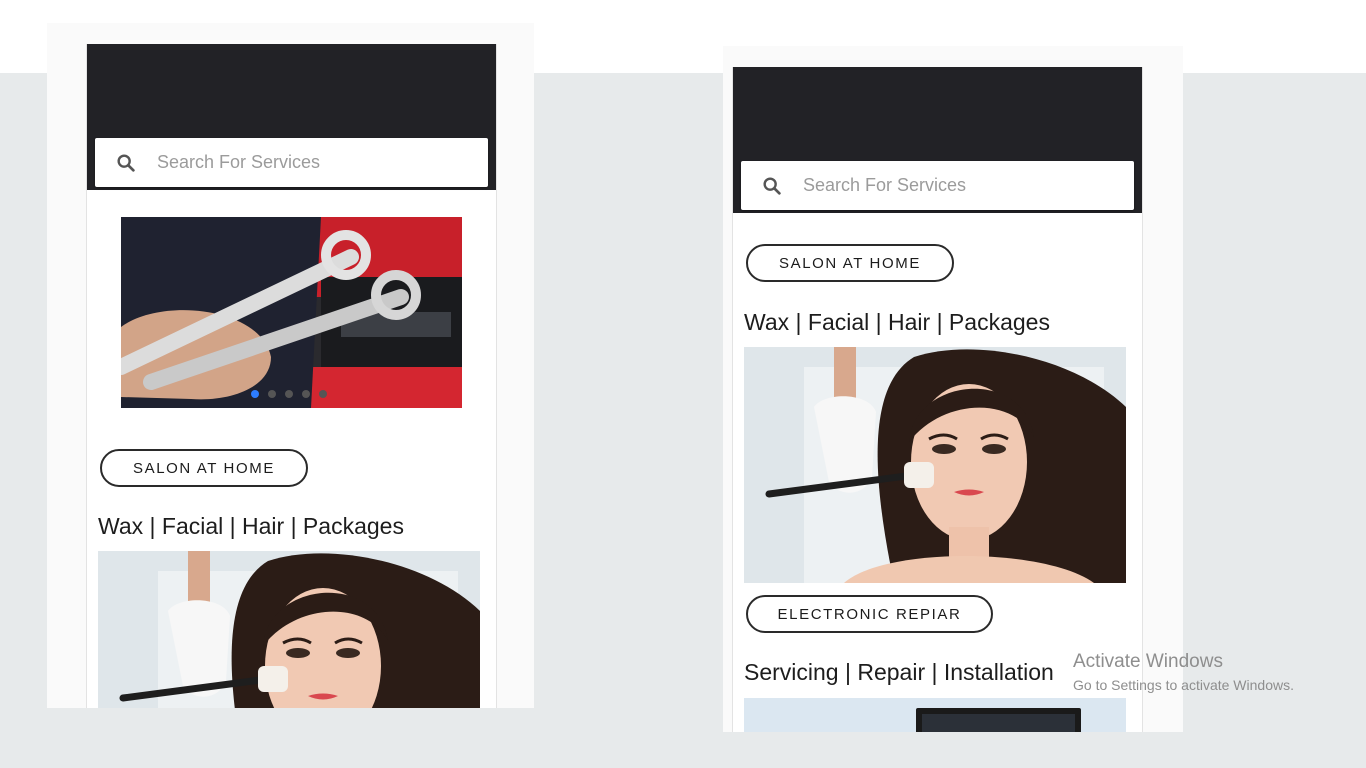 This screenshot has height=768, width=1366. I want to click on carousel-image, so click(291, 312).